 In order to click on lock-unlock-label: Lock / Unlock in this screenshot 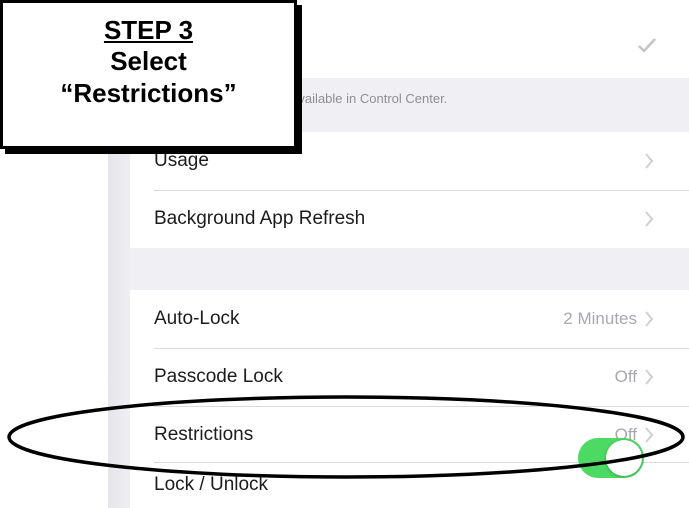, I will do `click(211, 484)`.